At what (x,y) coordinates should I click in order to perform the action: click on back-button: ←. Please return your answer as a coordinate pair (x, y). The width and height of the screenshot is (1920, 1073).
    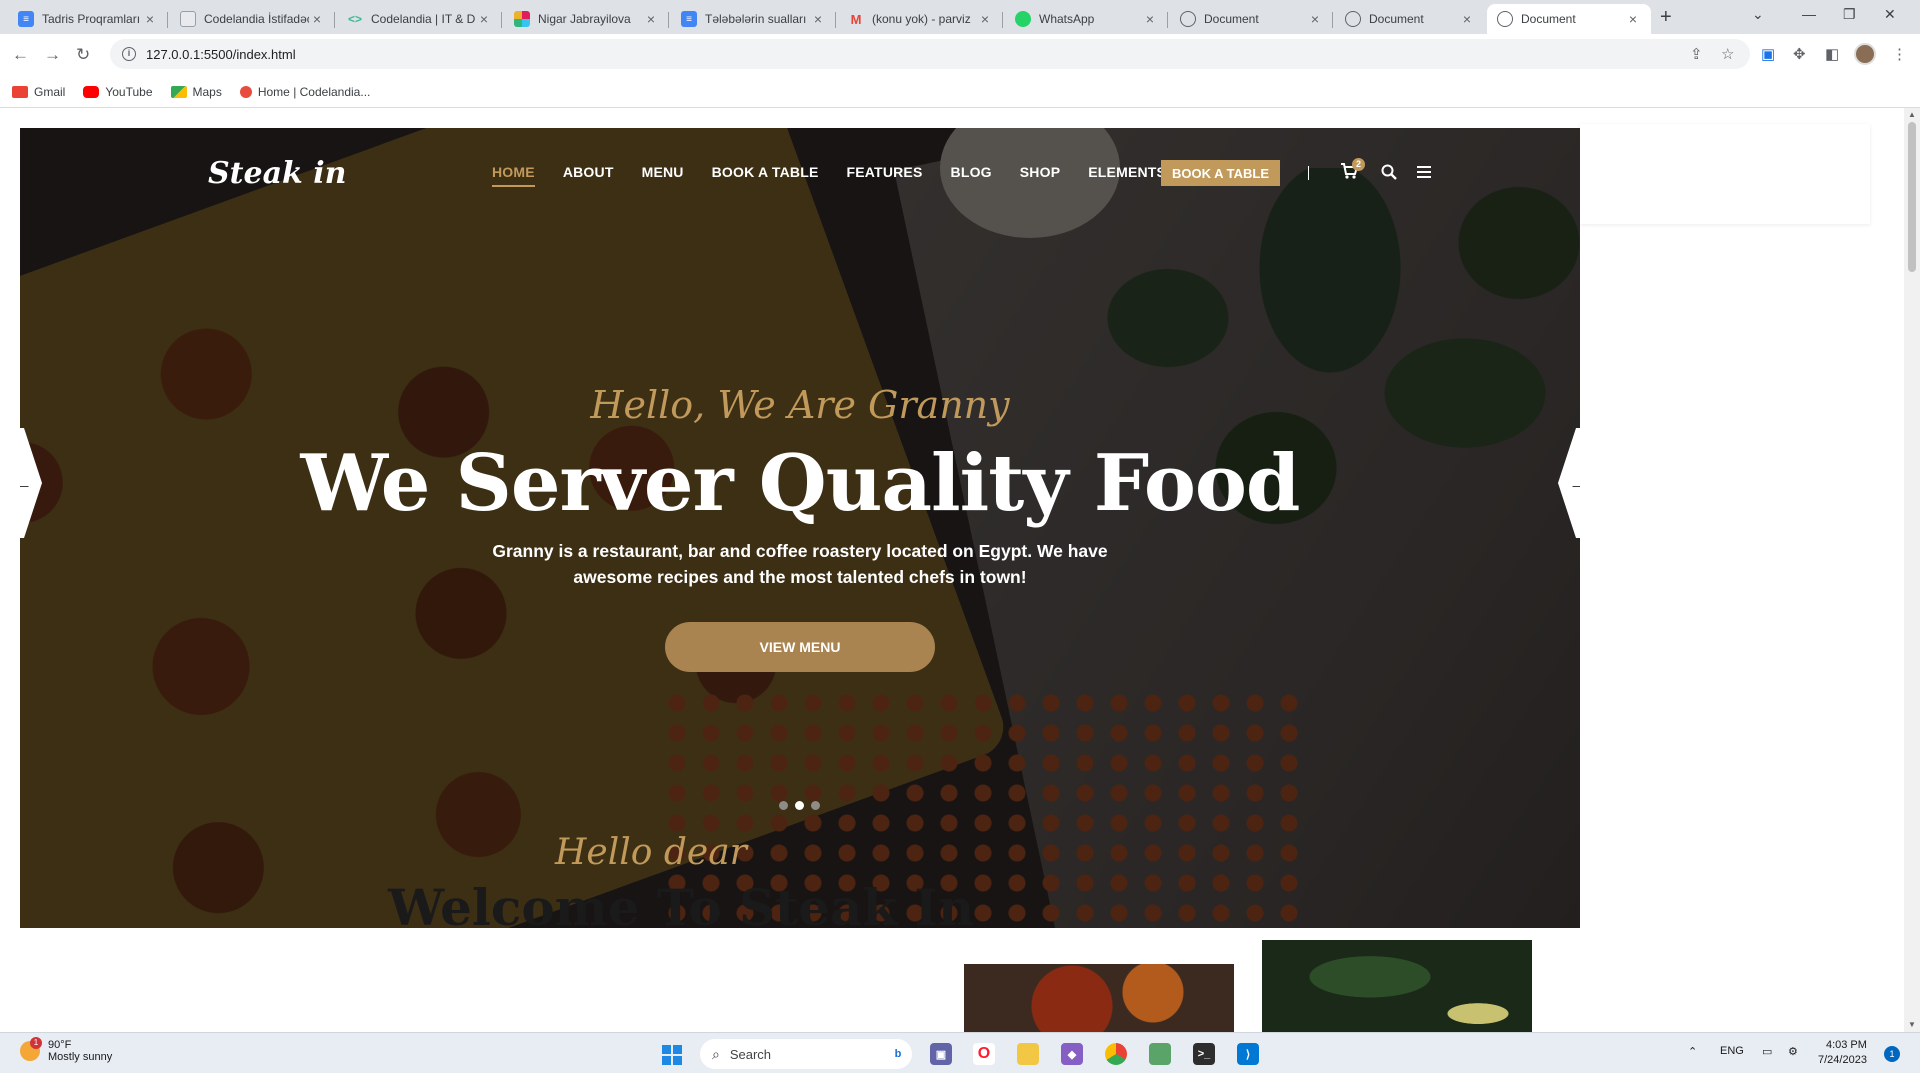
    Looking at the image, I should click on (20, 55).